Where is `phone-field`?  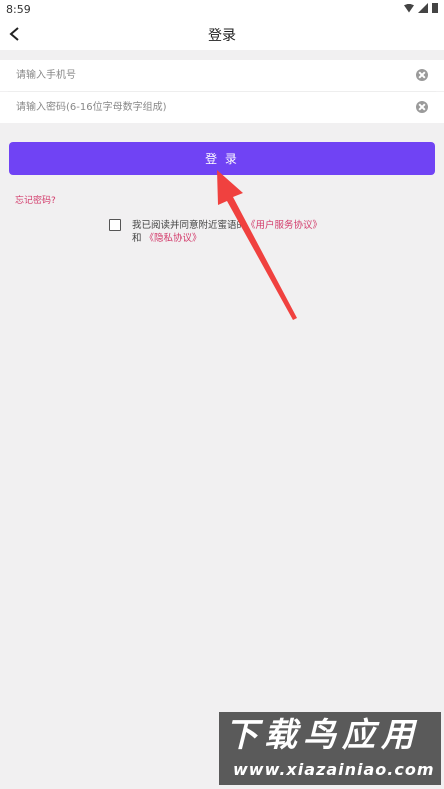
phone-field is located at coordinates (222, 75).